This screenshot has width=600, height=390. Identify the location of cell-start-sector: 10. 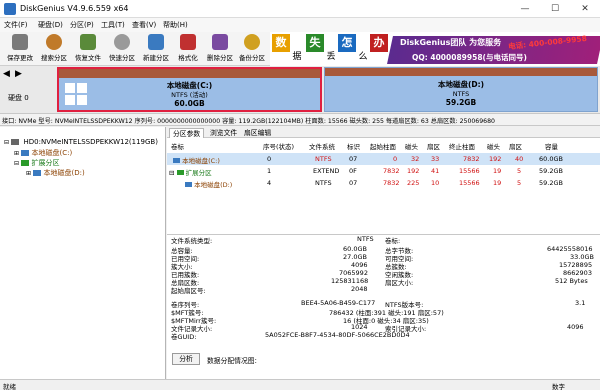
(435, 183).